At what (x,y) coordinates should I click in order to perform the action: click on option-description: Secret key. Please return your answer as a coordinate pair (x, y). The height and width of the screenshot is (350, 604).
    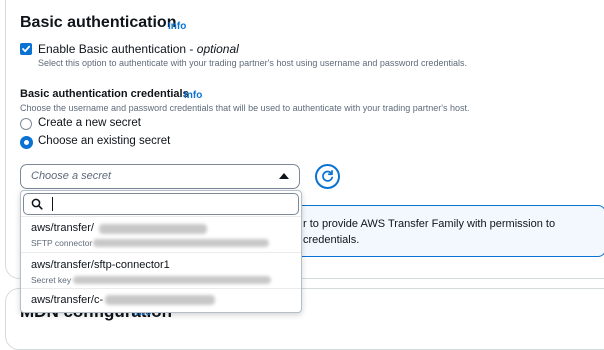
    Looking at the image, I should click on (51, 280).